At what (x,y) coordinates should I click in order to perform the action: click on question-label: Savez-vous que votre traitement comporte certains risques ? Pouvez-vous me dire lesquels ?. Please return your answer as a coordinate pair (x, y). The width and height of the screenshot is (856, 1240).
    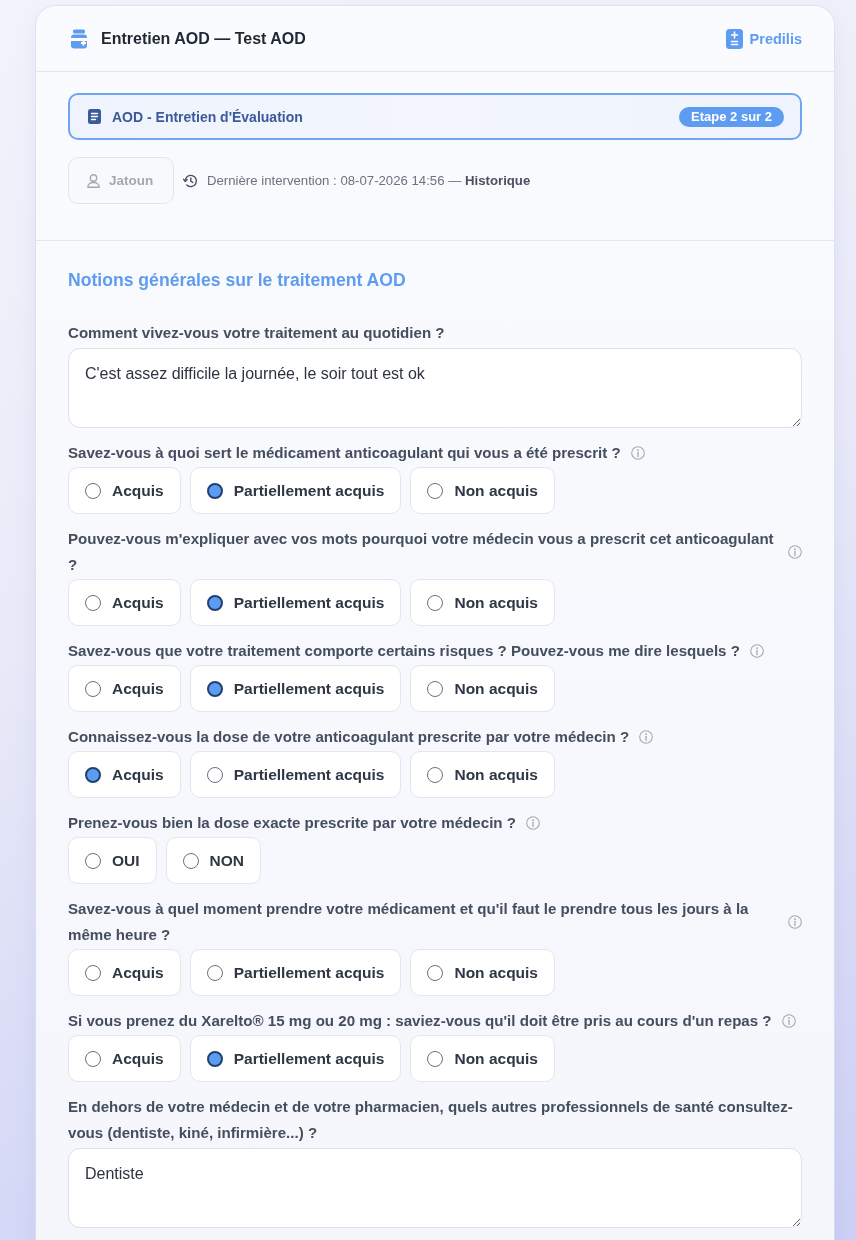
    Looking at the image, I should click on (404, 651).